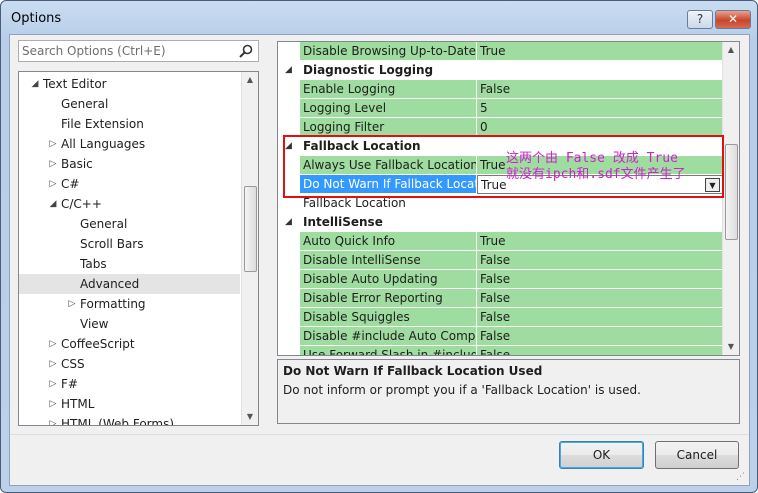  I want to click on grid-property-row: Auto Quick Info True, so click(500, 241).